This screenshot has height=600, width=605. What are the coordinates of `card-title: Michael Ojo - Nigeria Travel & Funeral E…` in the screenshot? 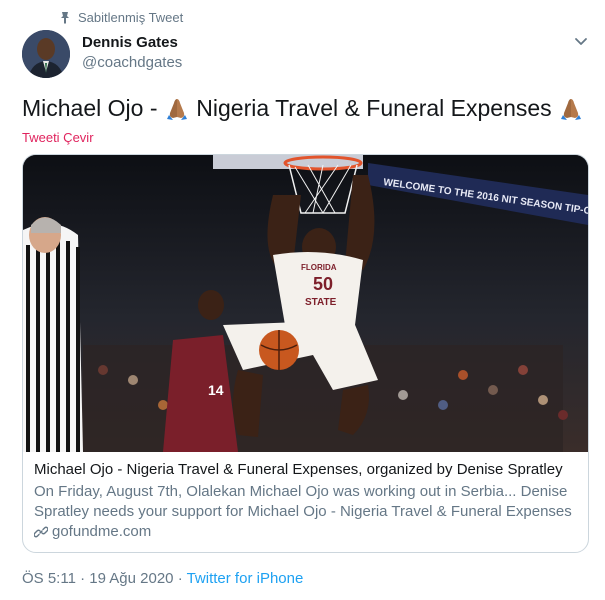 It's located at (306, 469).